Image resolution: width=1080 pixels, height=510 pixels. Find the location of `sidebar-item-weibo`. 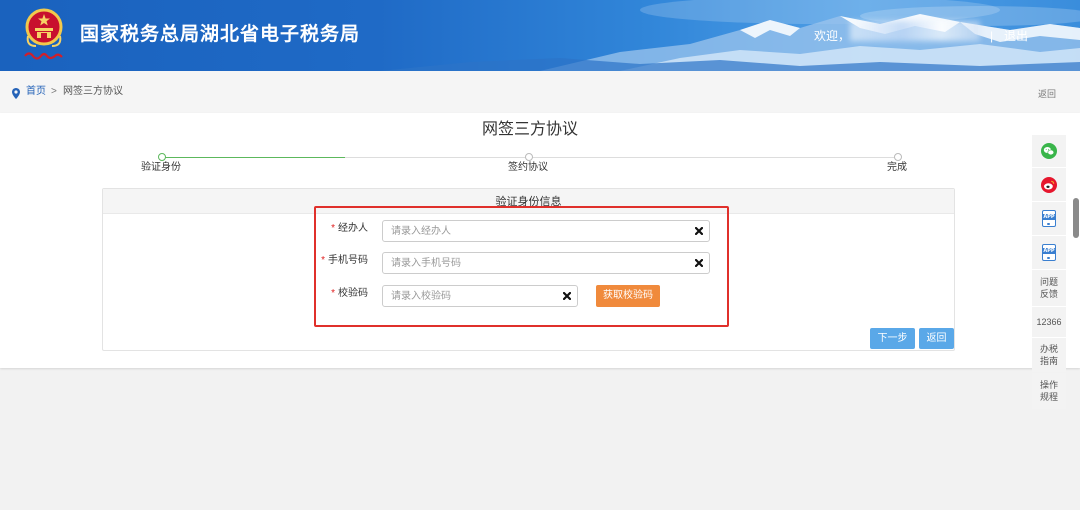

sidebar-item-weibo is located at coordinates (1049, 184).